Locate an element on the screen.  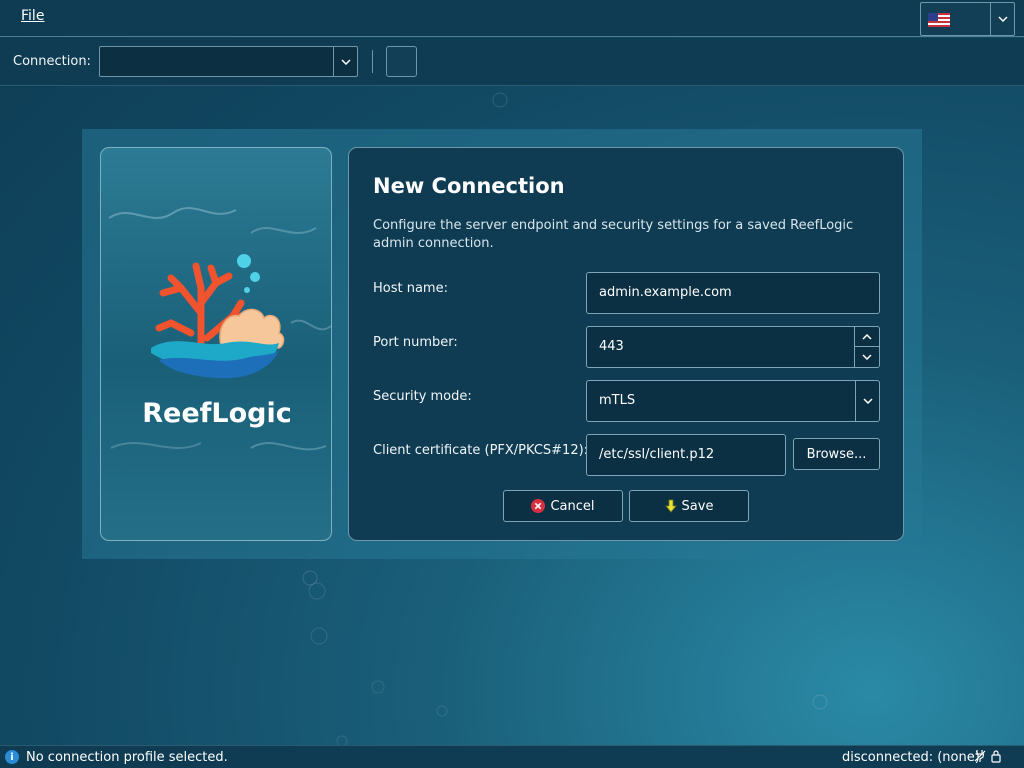
host-input: admin.example.com is located at coordinates (733, 293).